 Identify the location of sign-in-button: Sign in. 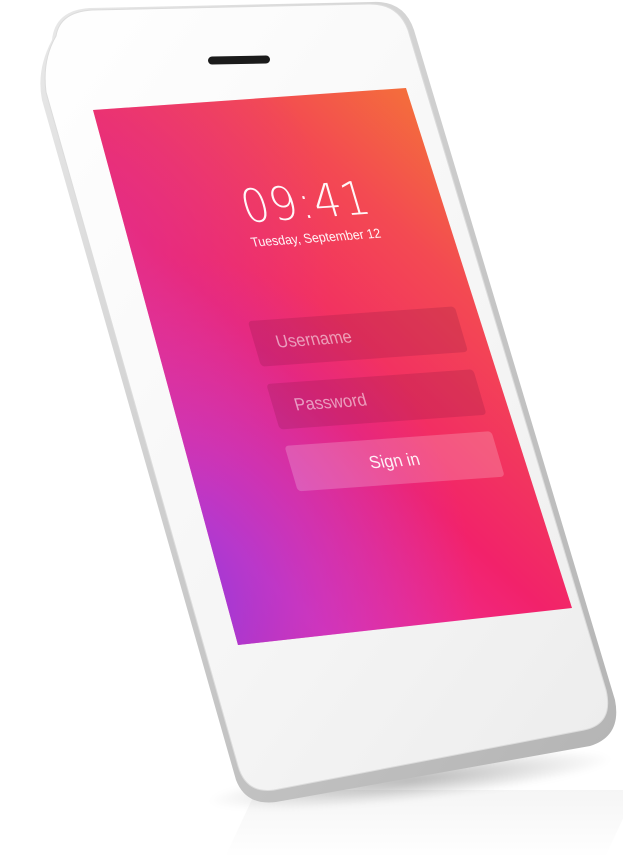
(394, 461).